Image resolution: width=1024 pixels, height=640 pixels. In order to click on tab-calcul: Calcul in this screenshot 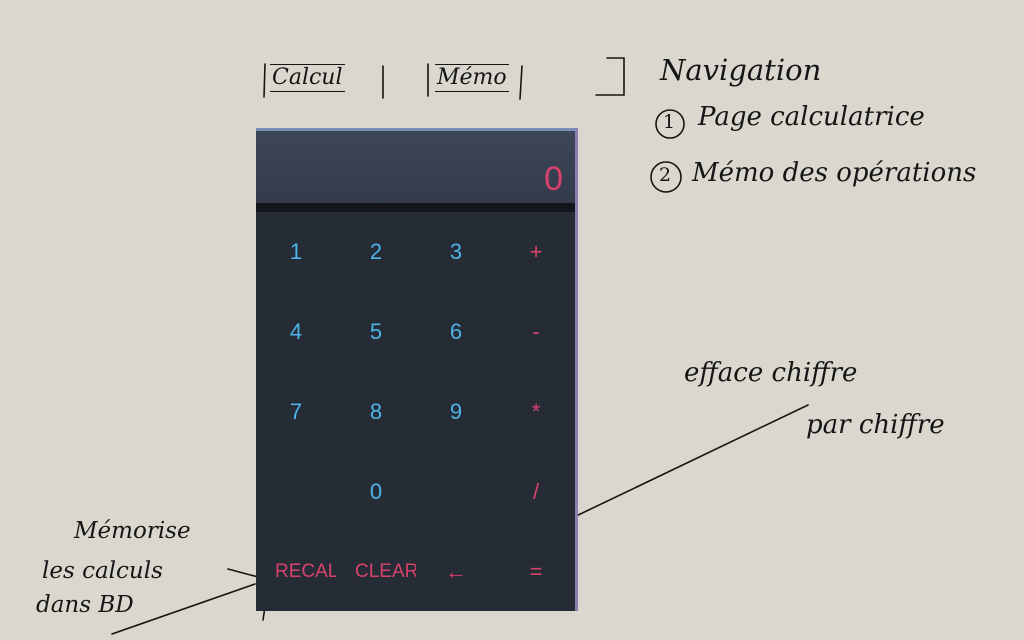, I will do `click(307, 78)`.